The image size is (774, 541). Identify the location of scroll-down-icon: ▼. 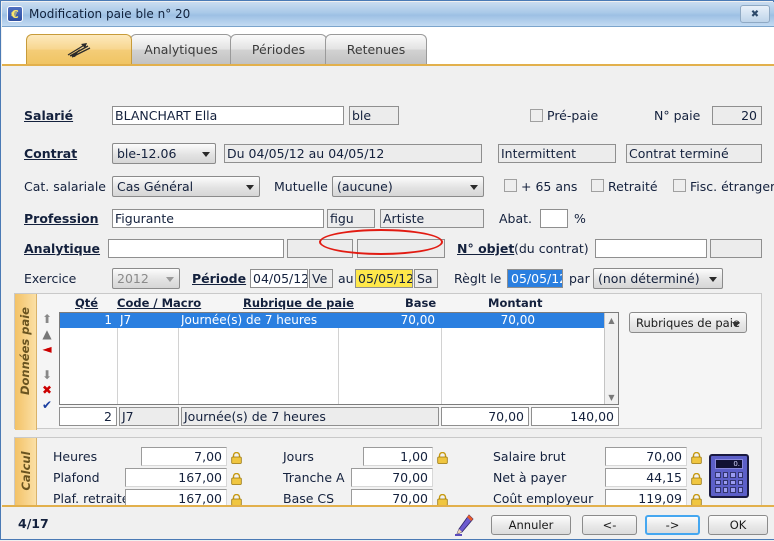
(611, 397).